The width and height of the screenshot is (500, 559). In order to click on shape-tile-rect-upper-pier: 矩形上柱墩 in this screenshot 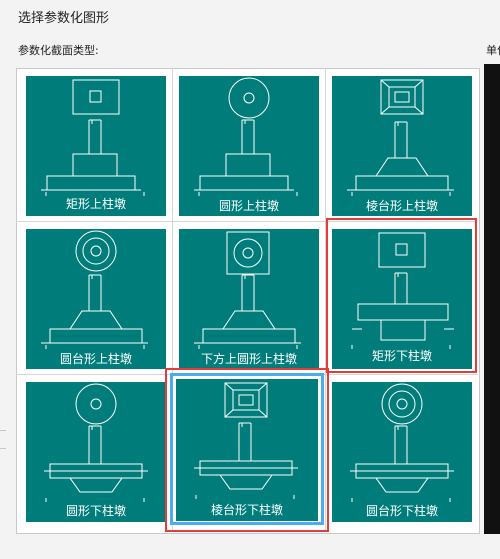, I will do `click(96, 146)`.